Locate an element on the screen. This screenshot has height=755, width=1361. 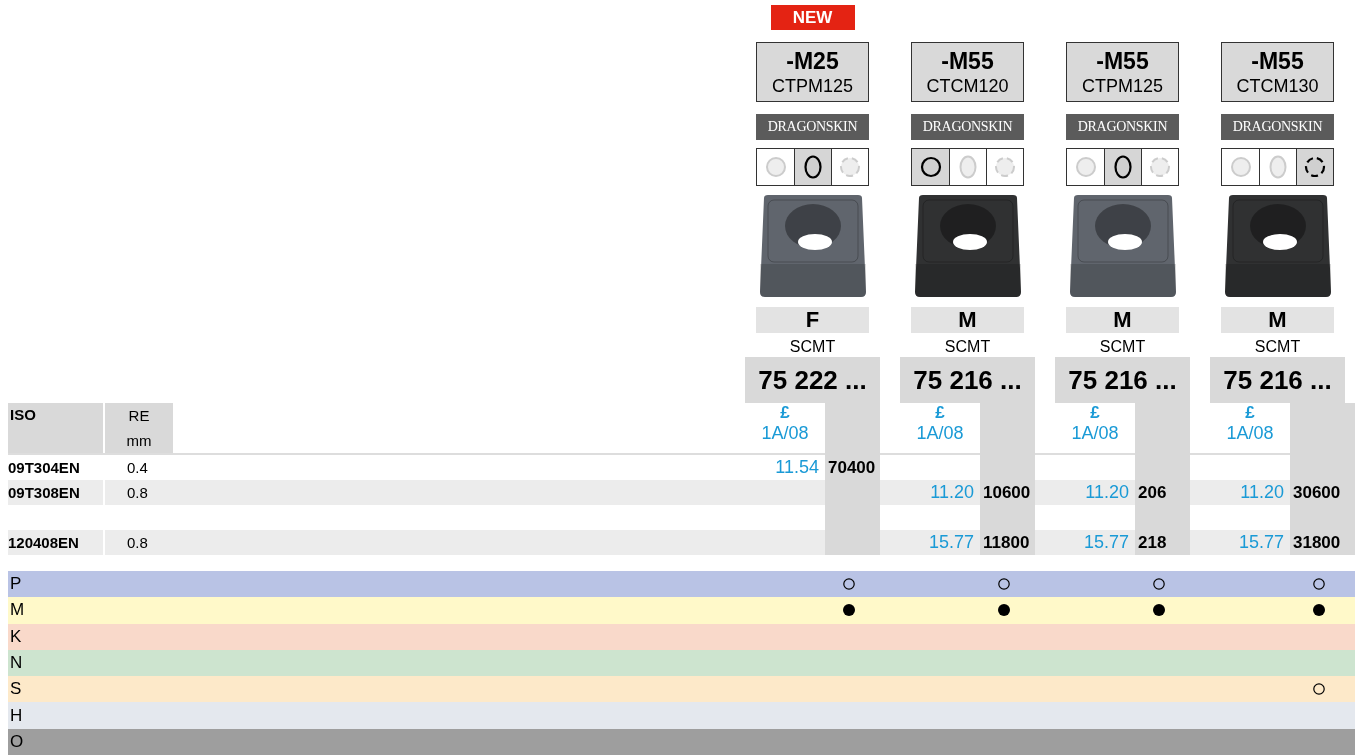
material-label: K is located at coordinates (15, 636).